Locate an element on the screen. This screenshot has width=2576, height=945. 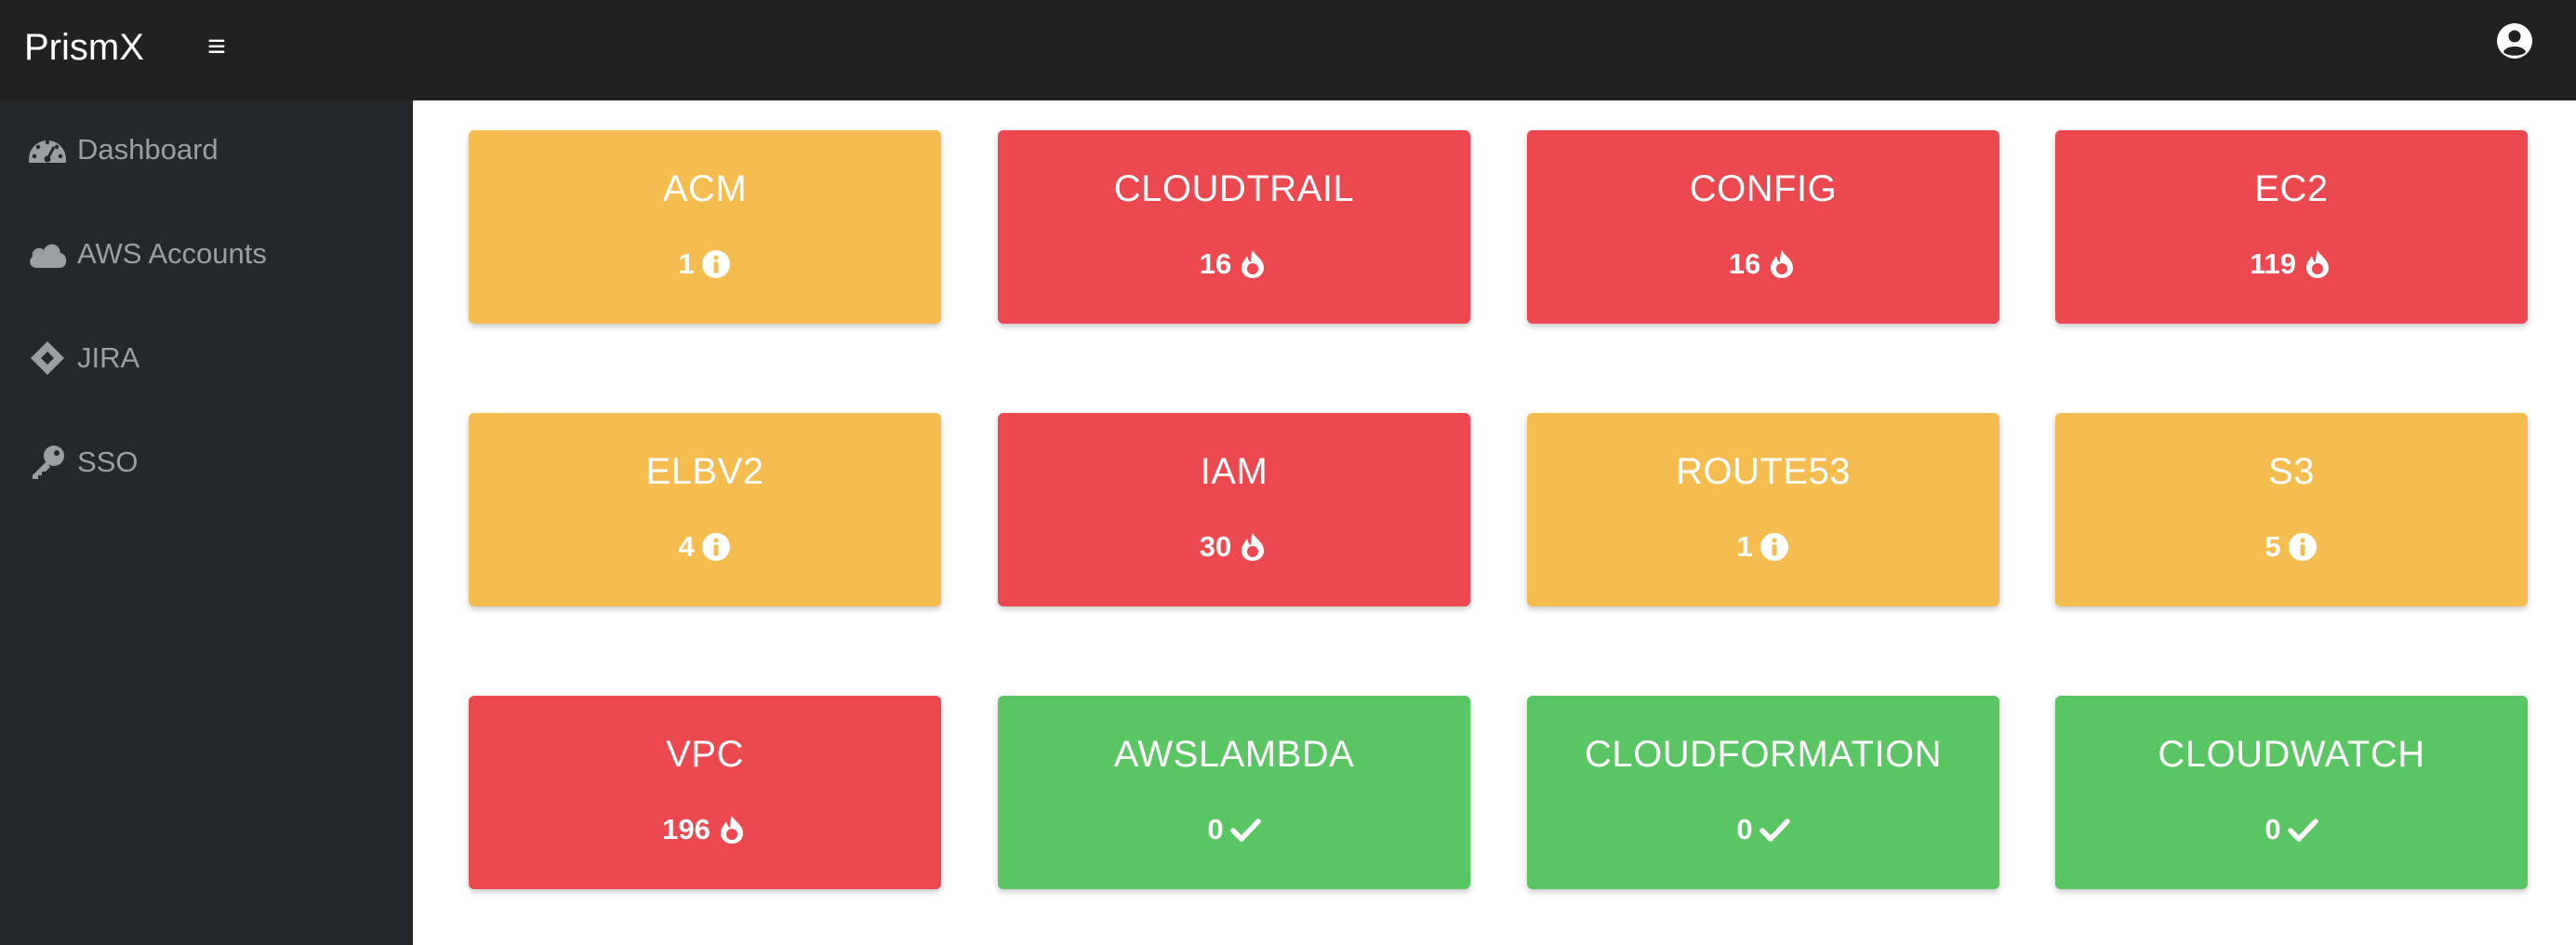
service-card-cloudformation: CLOUDFORMATION 0 is located at coordinates (1763, 793).